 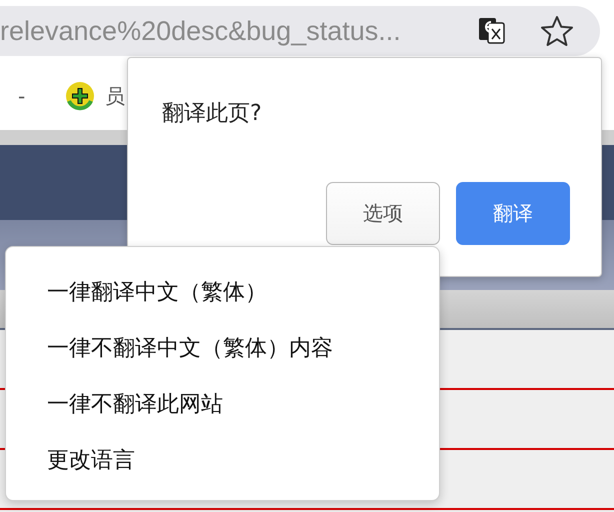 What do you see at coordinates (222, 357) in the screenshot?
I see `menu-item: 一律不翻译中文（繁体）内容` at bounding box center [222, 357].